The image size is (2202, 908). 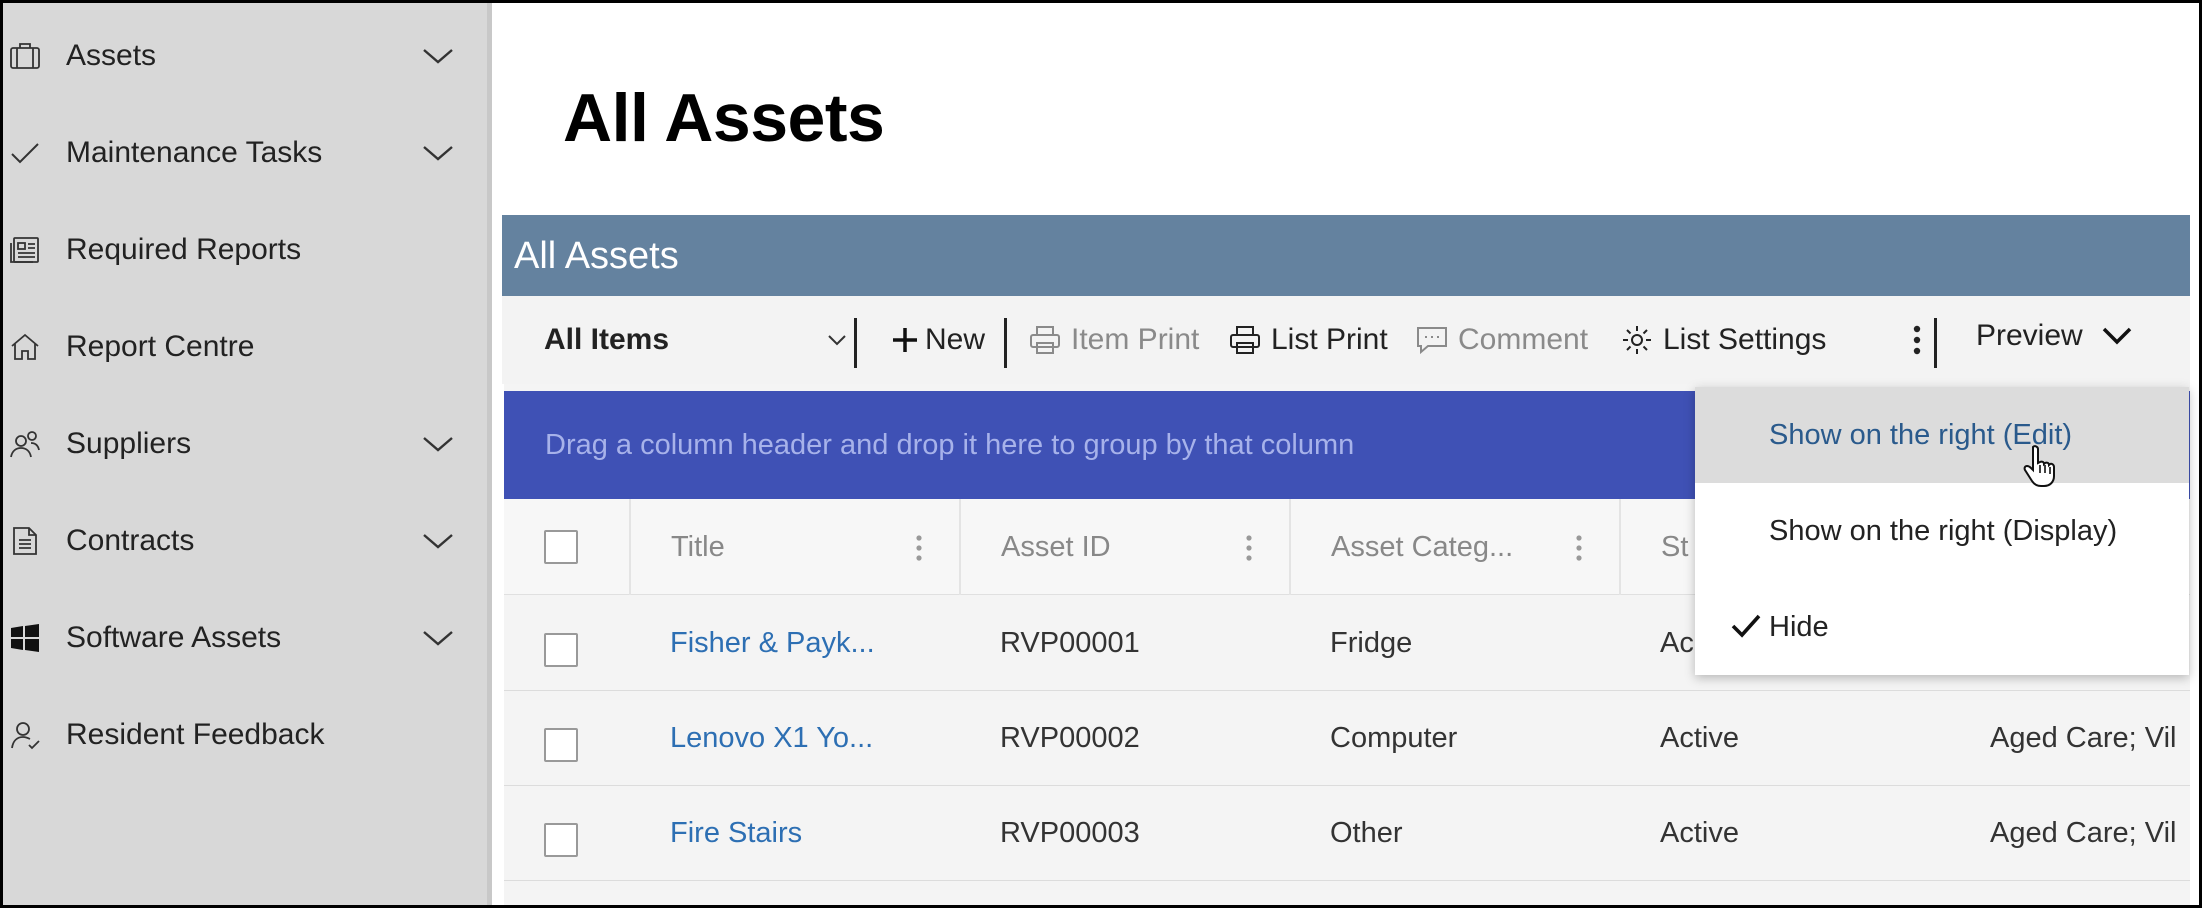 What do you see at coordinates (245, 444) in the screenshot?
I see `sidebar-item-suppliers: Suppliers` at bounding box center [245, 444].